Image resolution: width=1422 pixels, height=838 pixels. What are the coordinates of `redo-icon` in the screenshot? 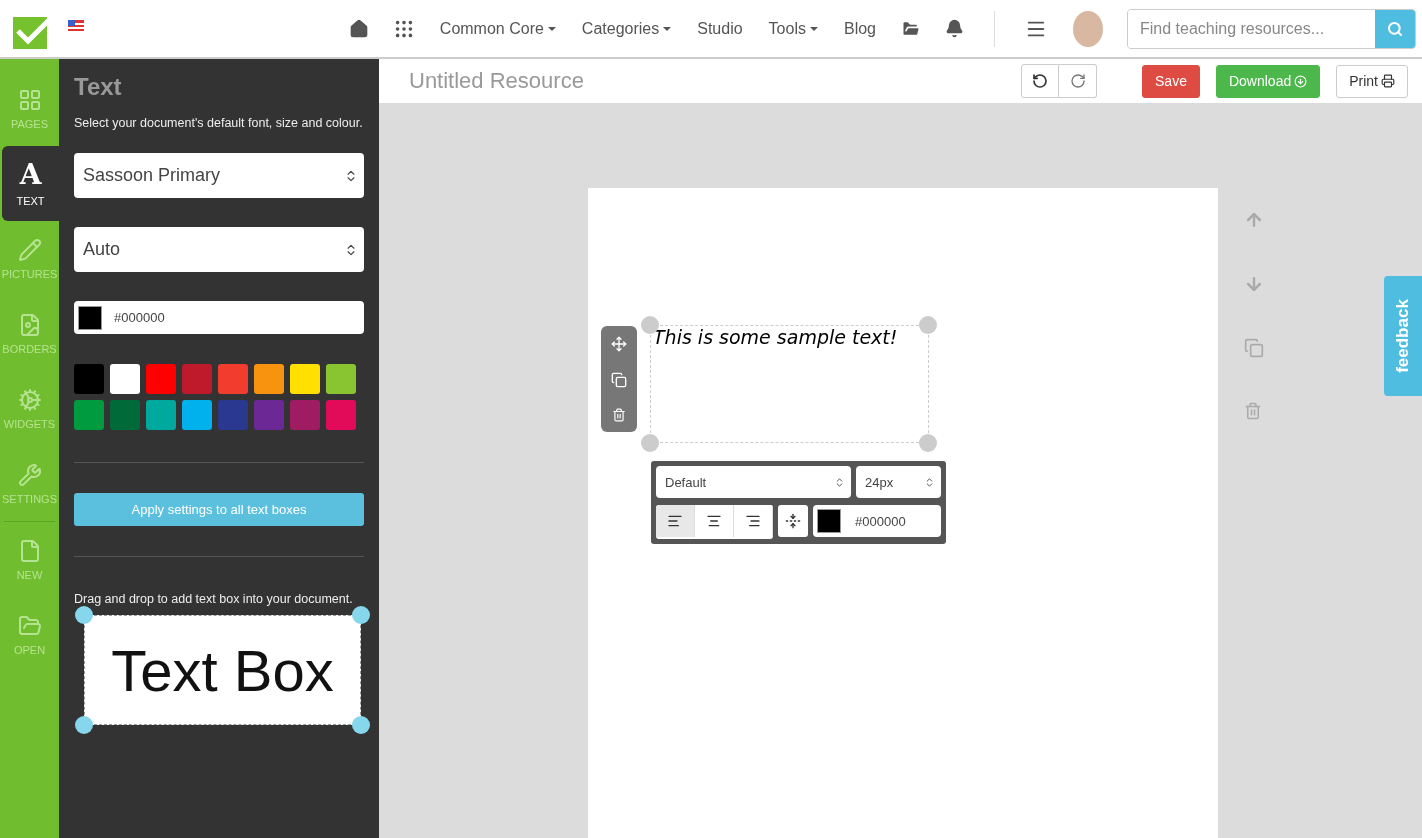 It's located at (1077, 81).